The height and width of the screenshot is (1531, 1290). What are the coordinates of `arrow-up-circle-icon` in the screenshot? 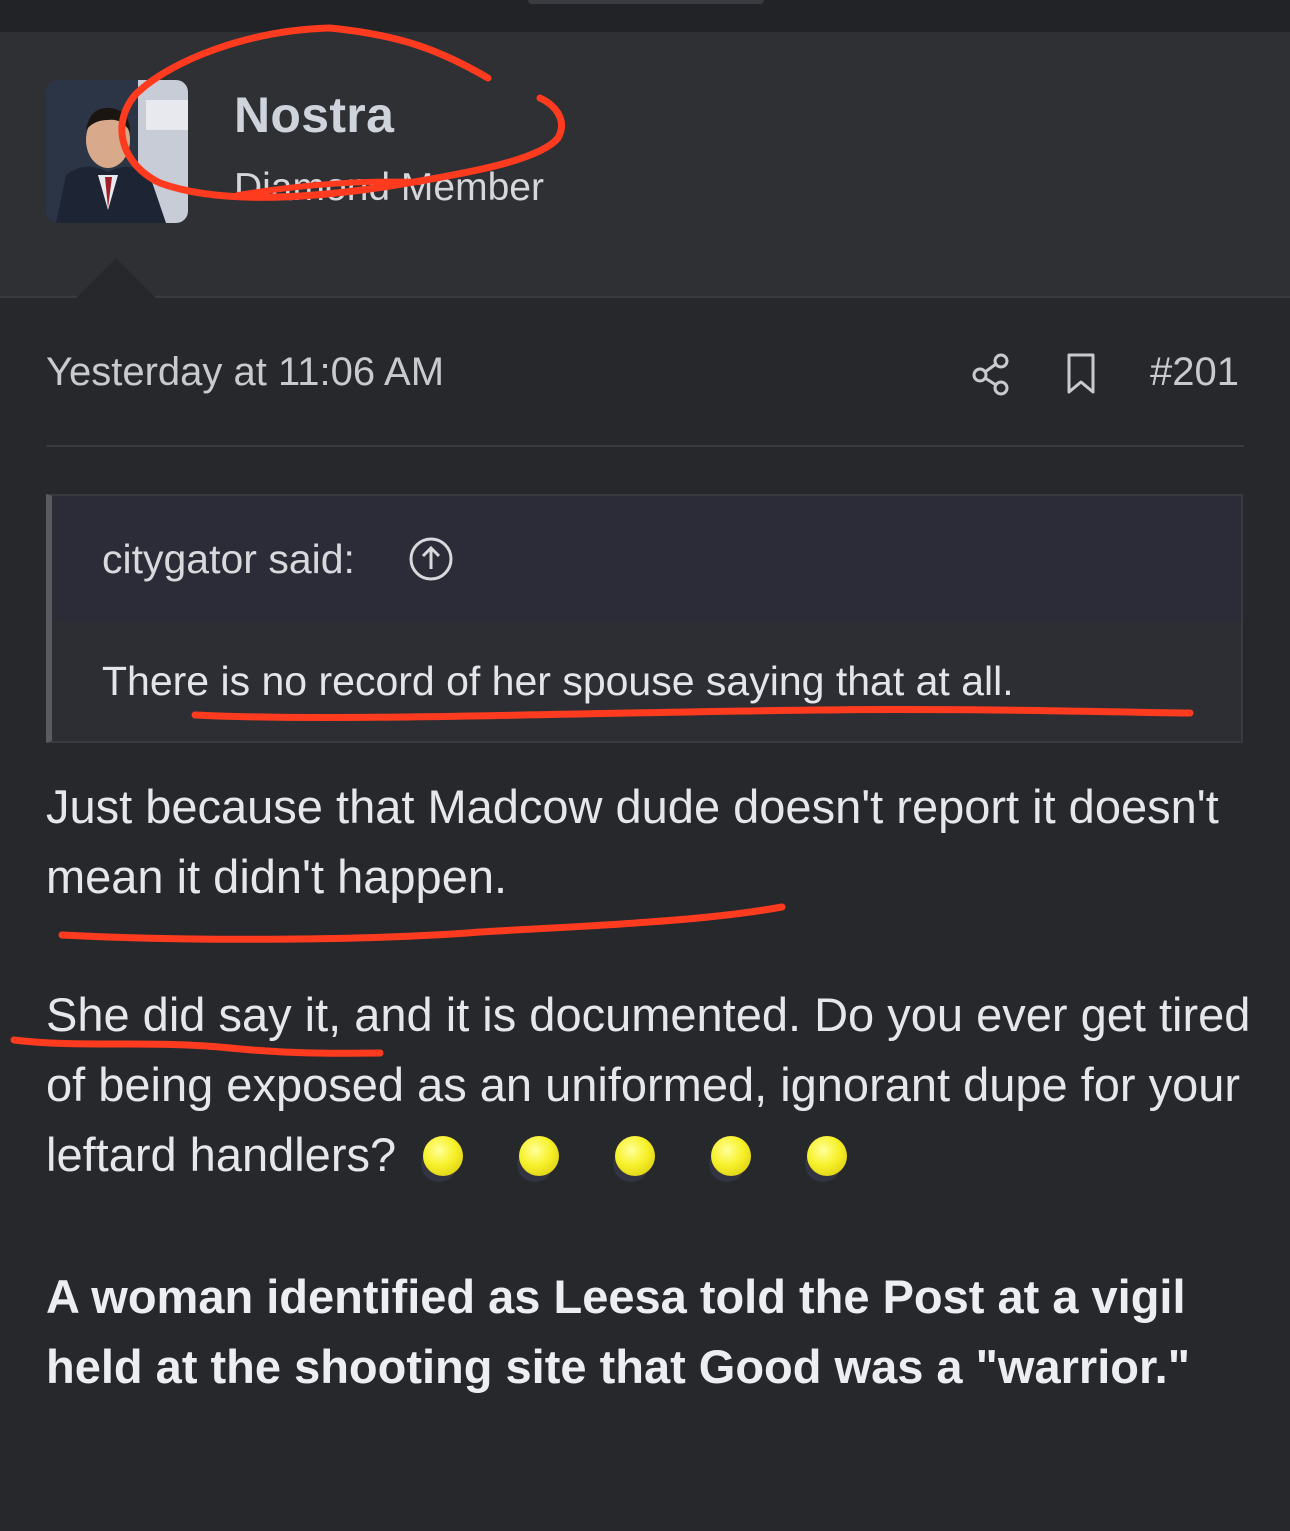 It's located at (431, 559).